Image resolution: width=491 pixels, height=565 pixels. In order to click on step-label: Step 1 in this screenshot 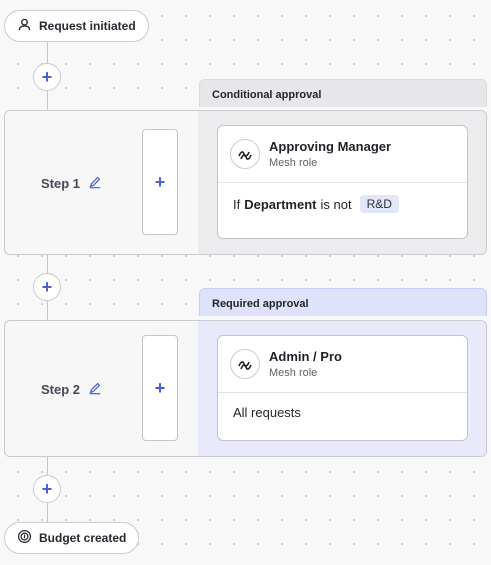, I will do `click(61, 183)`.